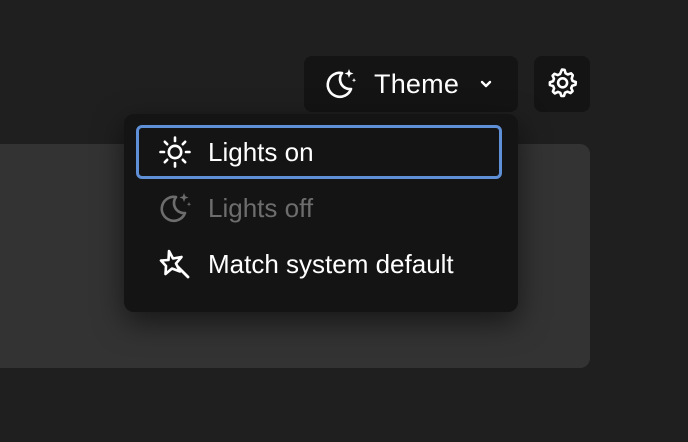 The width and height of the screenshot is (688, 442). What do you see at coordinates (175, 152) in the screenshot?
I see `sun-icon` at bounding box center [175, 152].